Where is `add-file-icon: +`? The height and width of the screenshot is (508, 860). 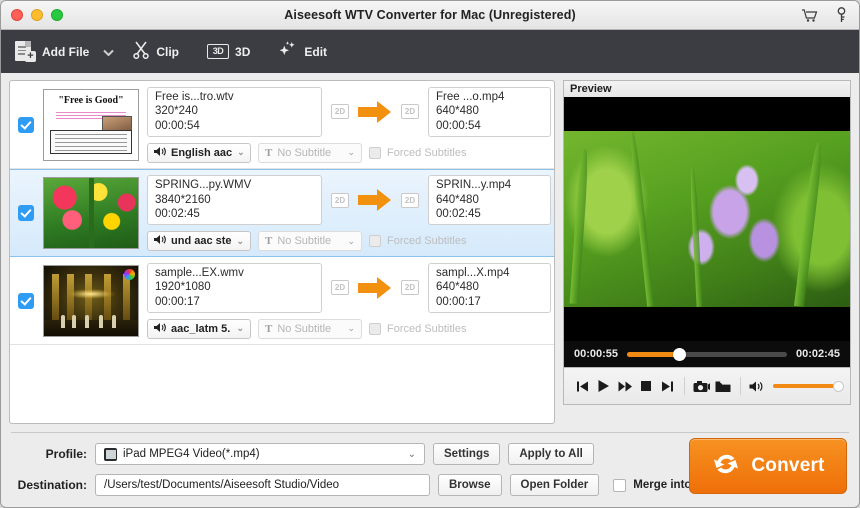
add-file-icon: + is located at coordinates (25, 51).